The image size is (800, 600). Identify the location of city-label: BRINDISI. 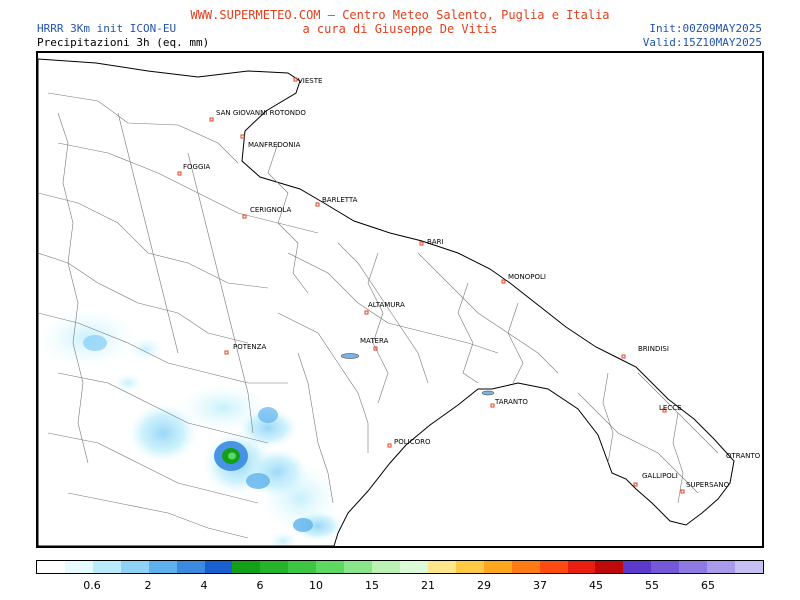
(653, 349).